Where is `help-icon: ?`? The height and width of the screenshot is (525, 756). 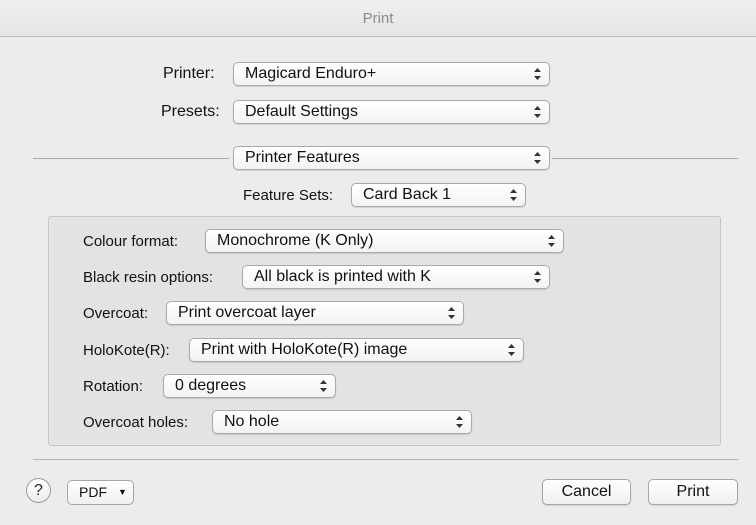 help-icon: ? is located at coordinates (38, 490).